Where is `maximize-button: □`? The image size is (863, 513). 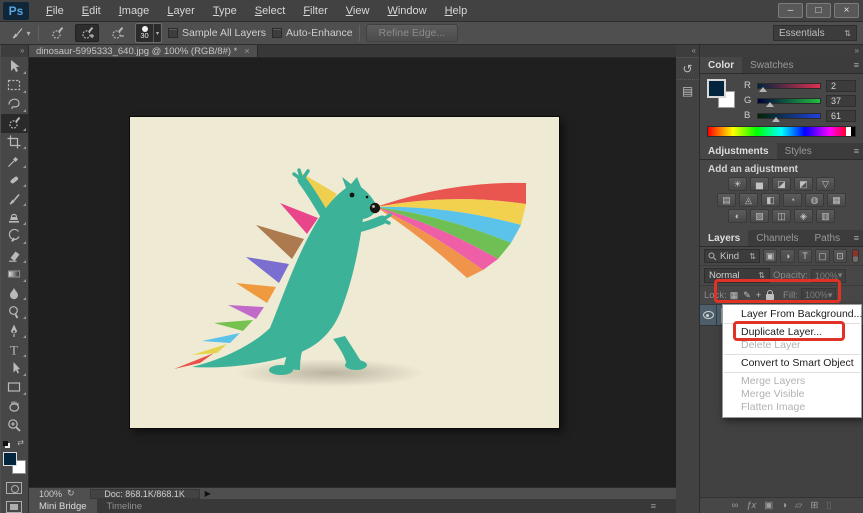 maximize-button: □ is located at coordinates (818, 10).